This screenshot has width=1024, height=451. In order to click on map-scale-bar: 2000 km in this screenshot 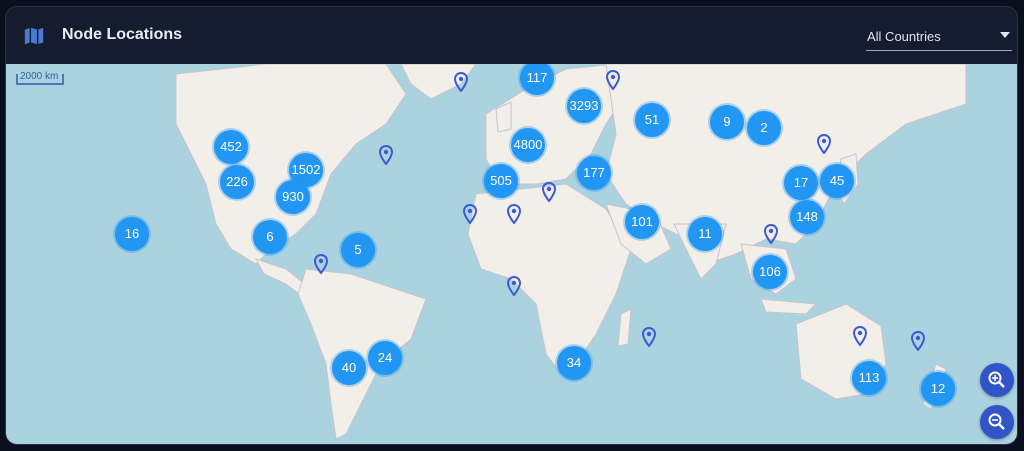, I will do `click(40, 78)`.